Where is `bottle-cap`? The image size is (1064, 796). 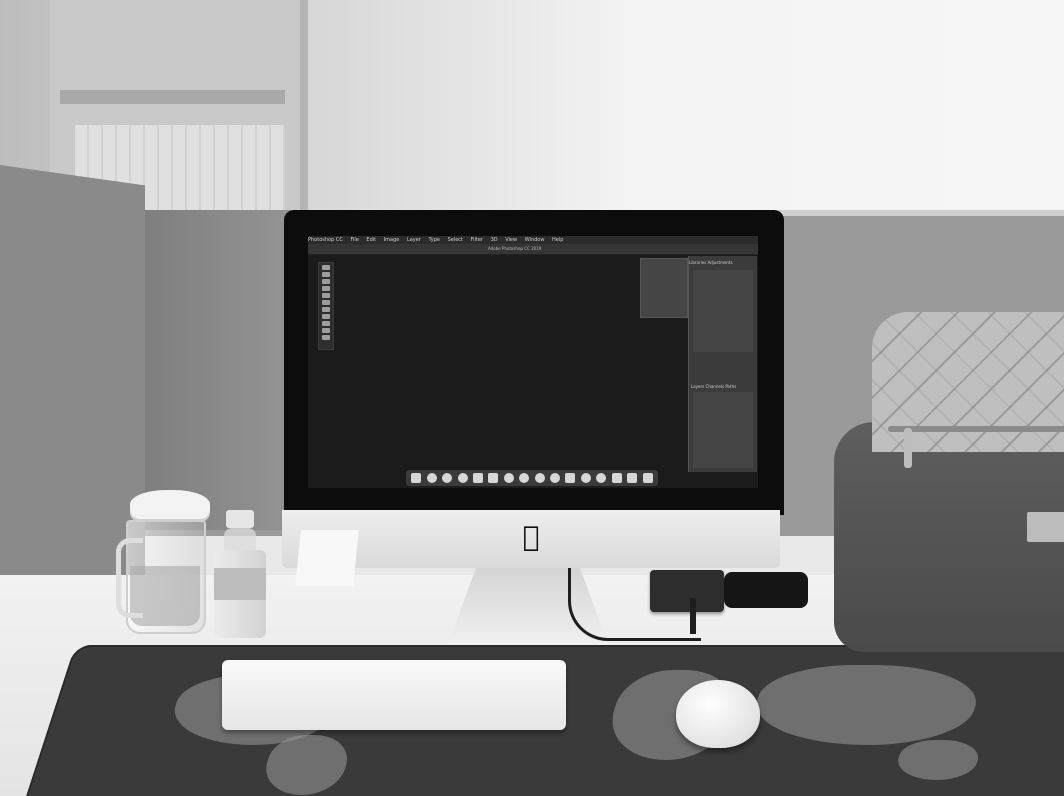
bottle-cap is located at coordinates (240, 519).